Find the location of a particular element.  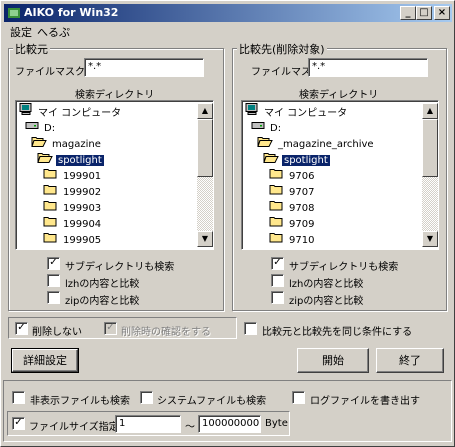

file-size-label: ファイルサイズ指定 is located at coordinates (74, 427).